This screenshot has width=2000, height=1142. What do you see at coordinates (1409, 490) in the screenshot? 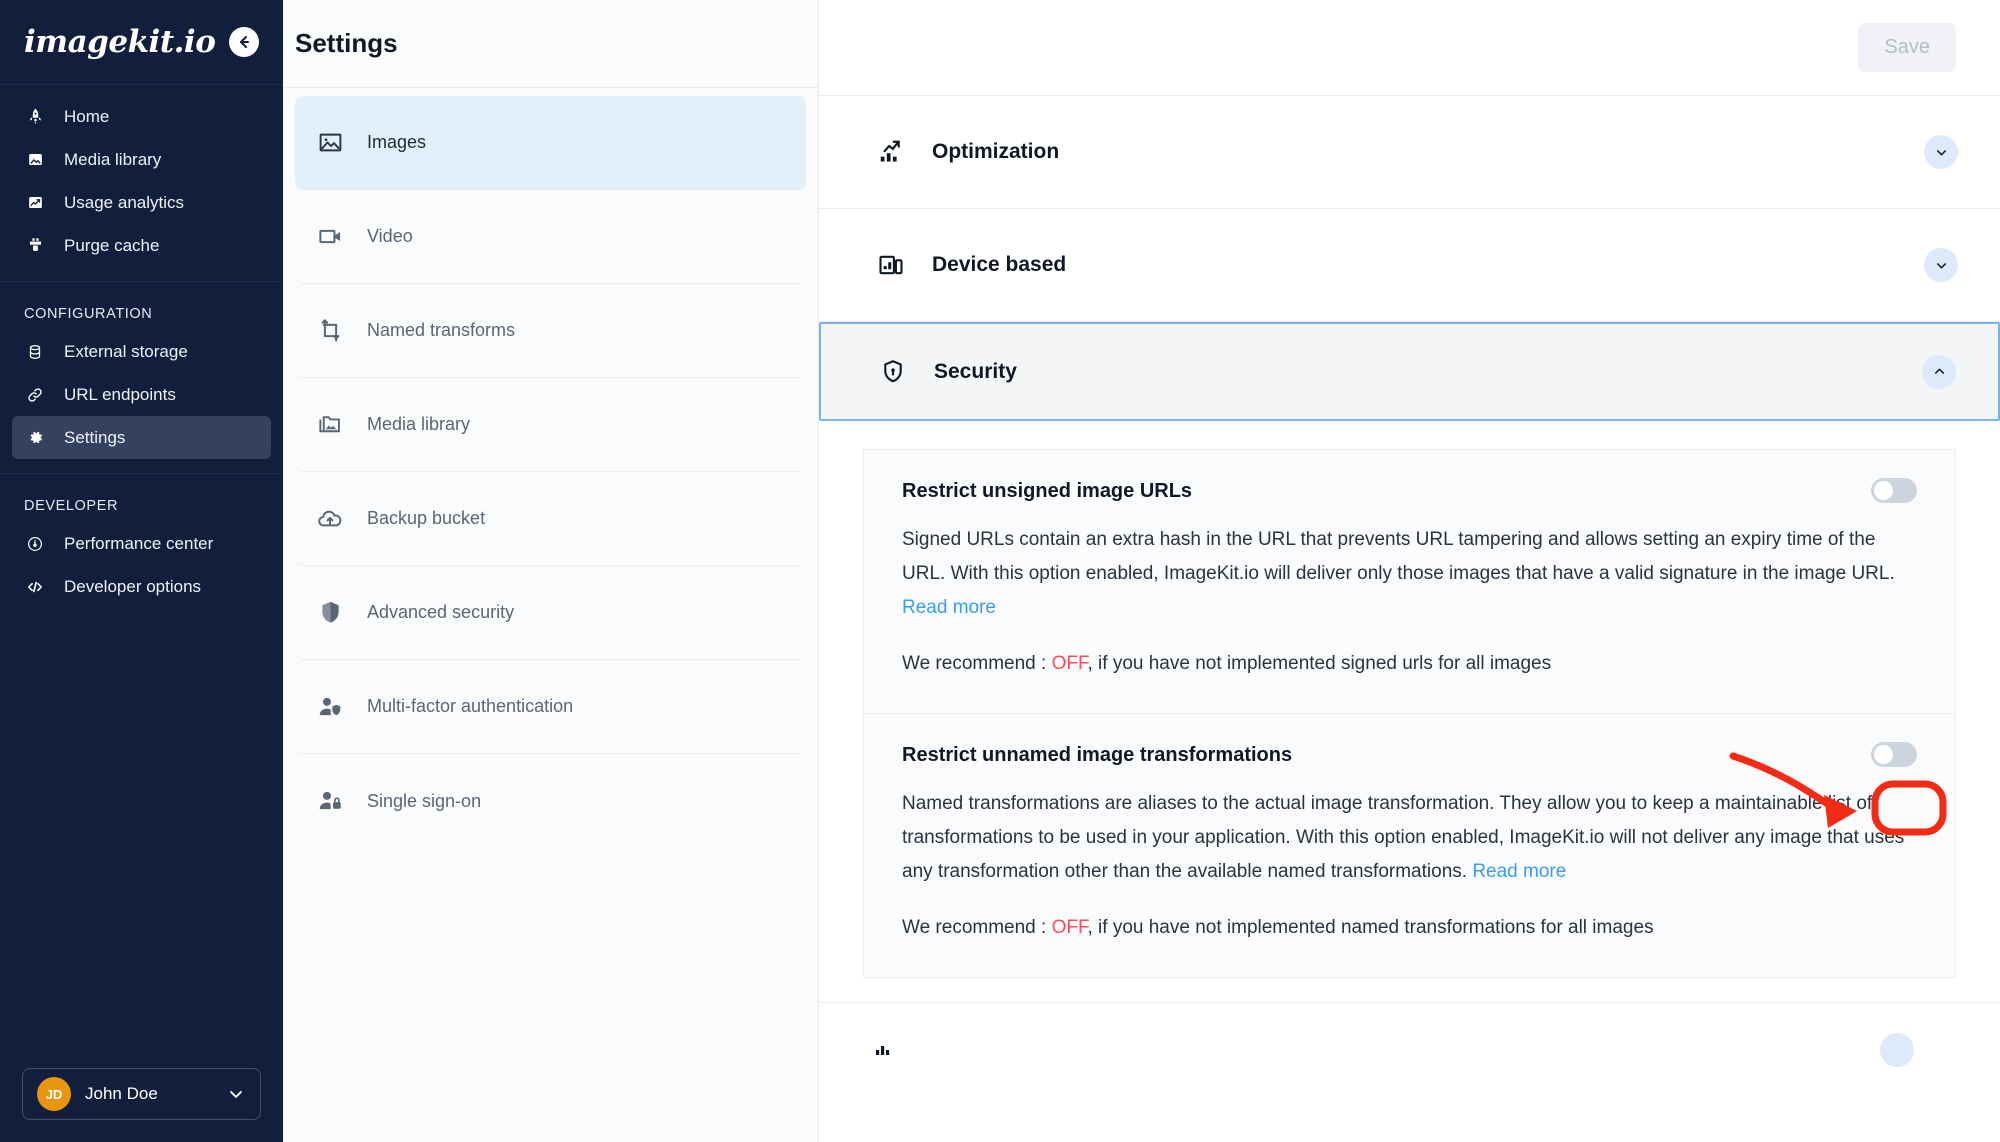
I see `option-header: Restrict unsigned image URLs` at bounding box center [1409, 490].